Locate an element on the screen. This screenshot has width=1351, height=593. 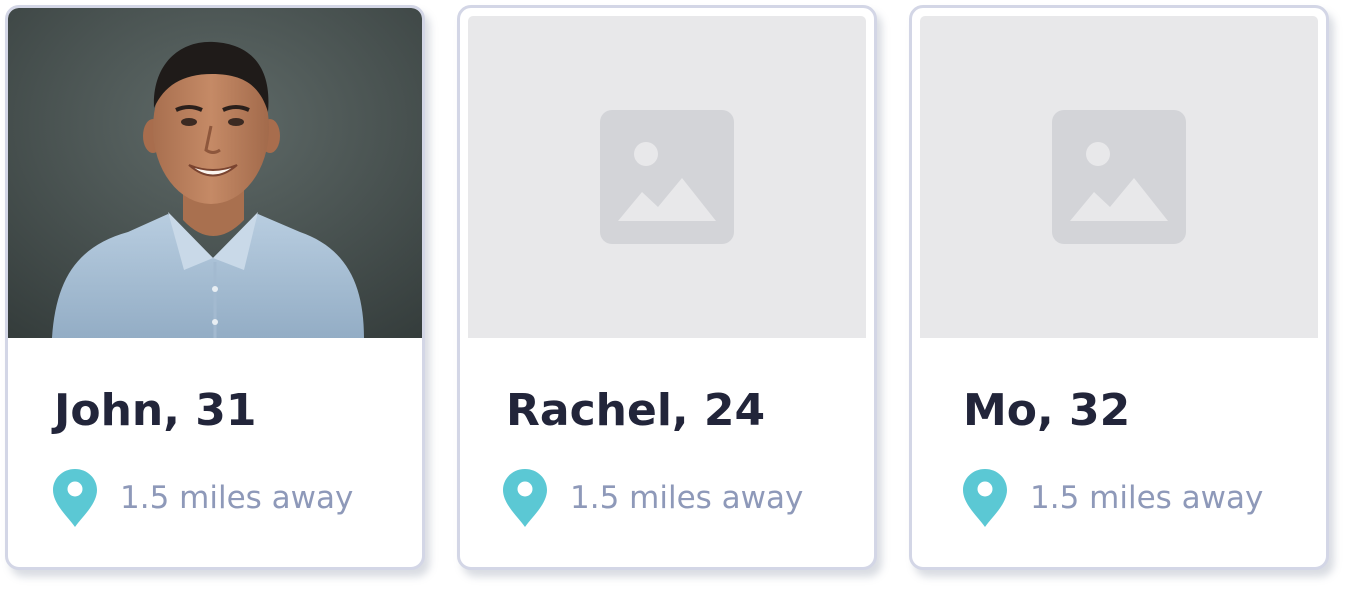
profile-name-age: Mo, 32 is located at coordinates (1047, 410).